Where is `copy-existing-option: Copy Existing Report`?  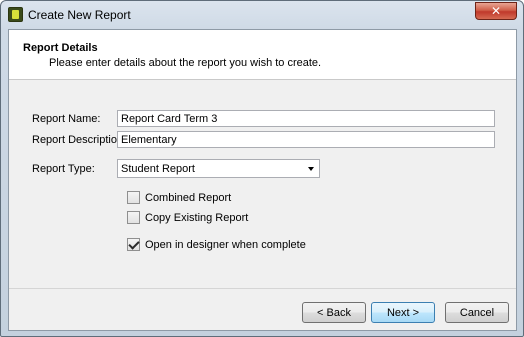
copy-existing-option: Copy Existing Report is located at coordinates (187, 217).